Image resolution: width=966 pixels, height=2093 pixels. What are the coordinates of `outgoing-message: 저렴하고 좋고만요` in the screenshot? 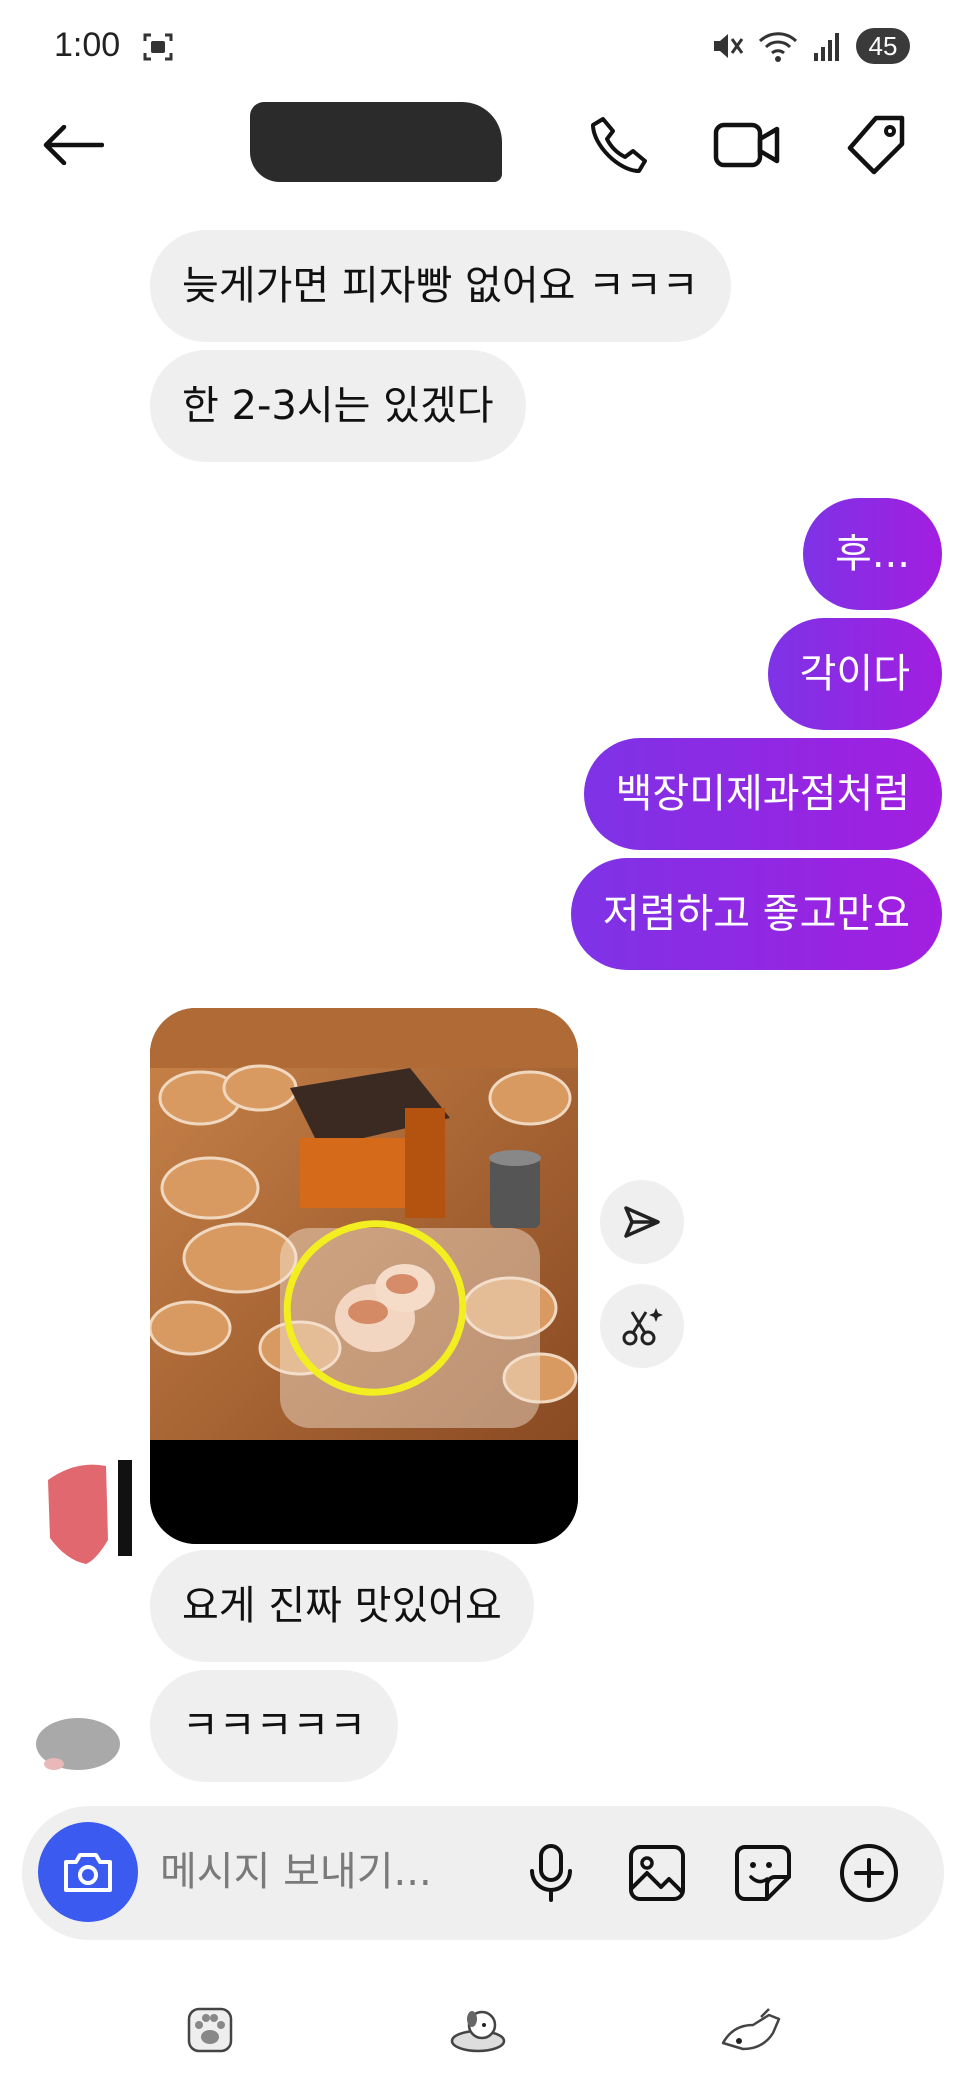 It's located at (756, 914).